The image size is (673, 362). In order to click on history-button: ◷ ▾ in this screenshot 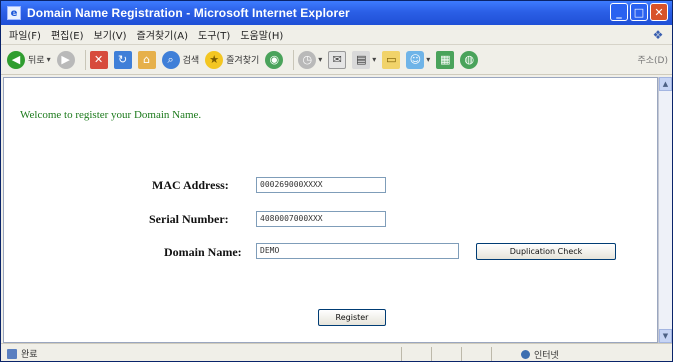, I will do `click(310, 60)`.